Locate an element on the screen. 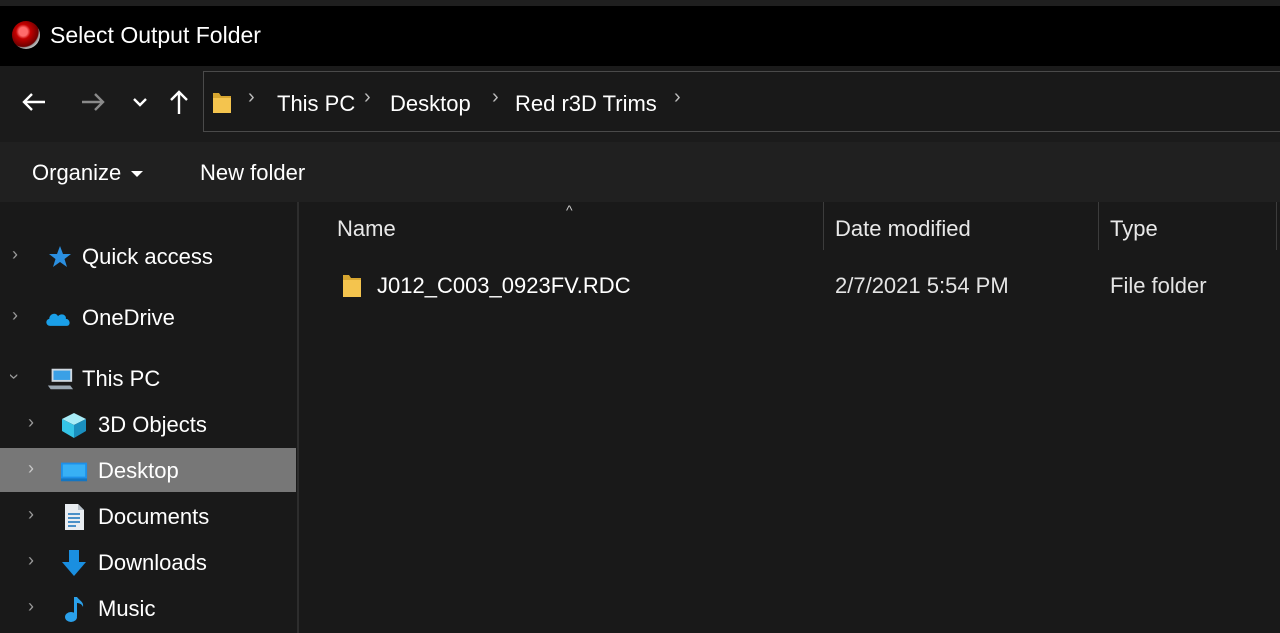  sidebar-item-this-pc: › This PC is located at coordinates (148, 378).